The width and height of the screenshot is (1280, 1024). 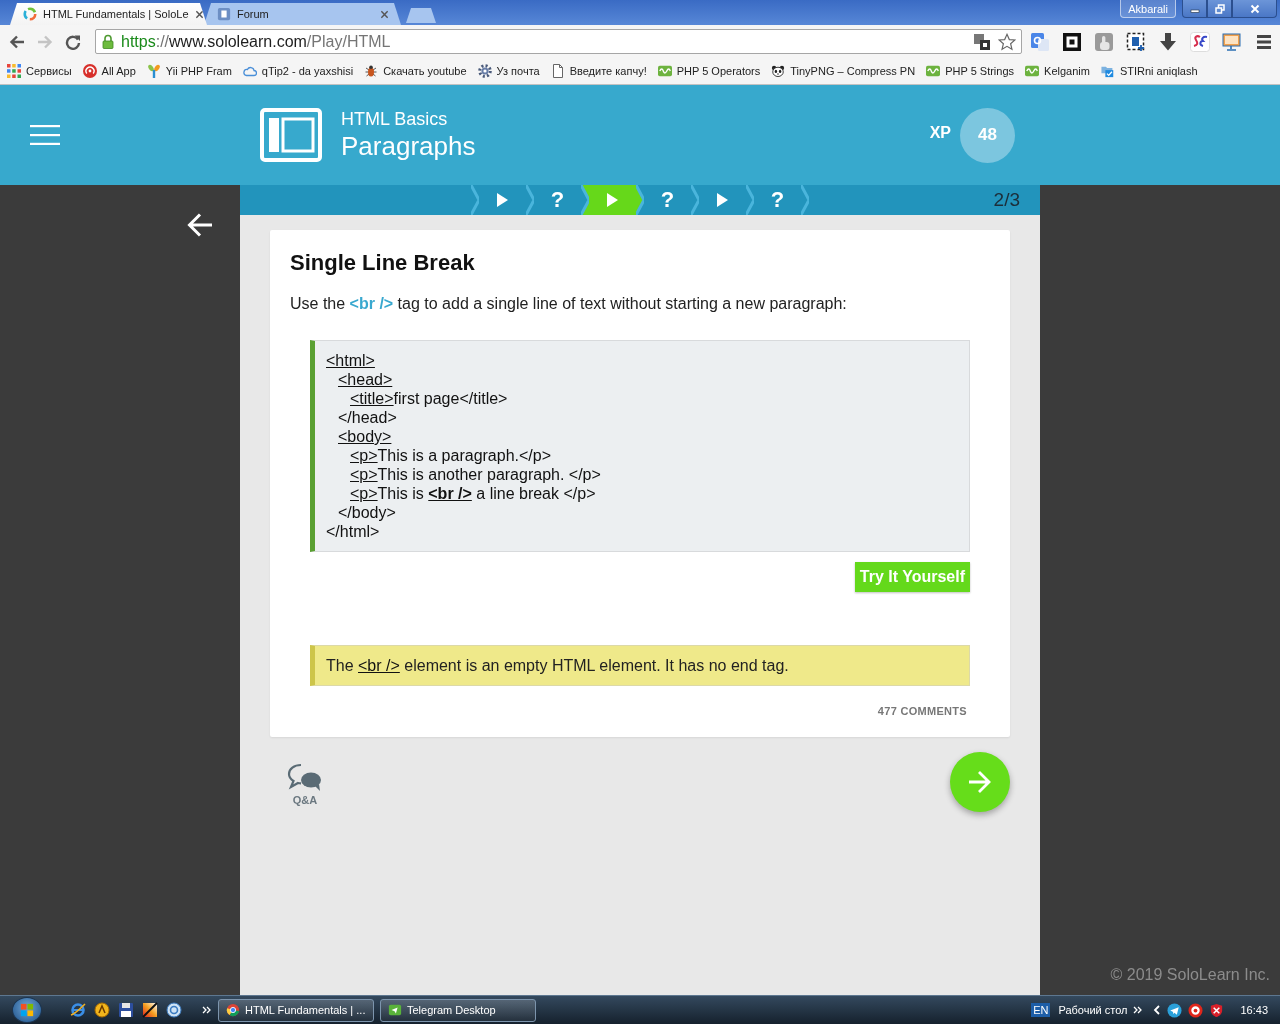 What do you see at coordinates (1104, 41) in the screenshot?
I see `hand-tile-icon` at bounding box center [1104, 41].